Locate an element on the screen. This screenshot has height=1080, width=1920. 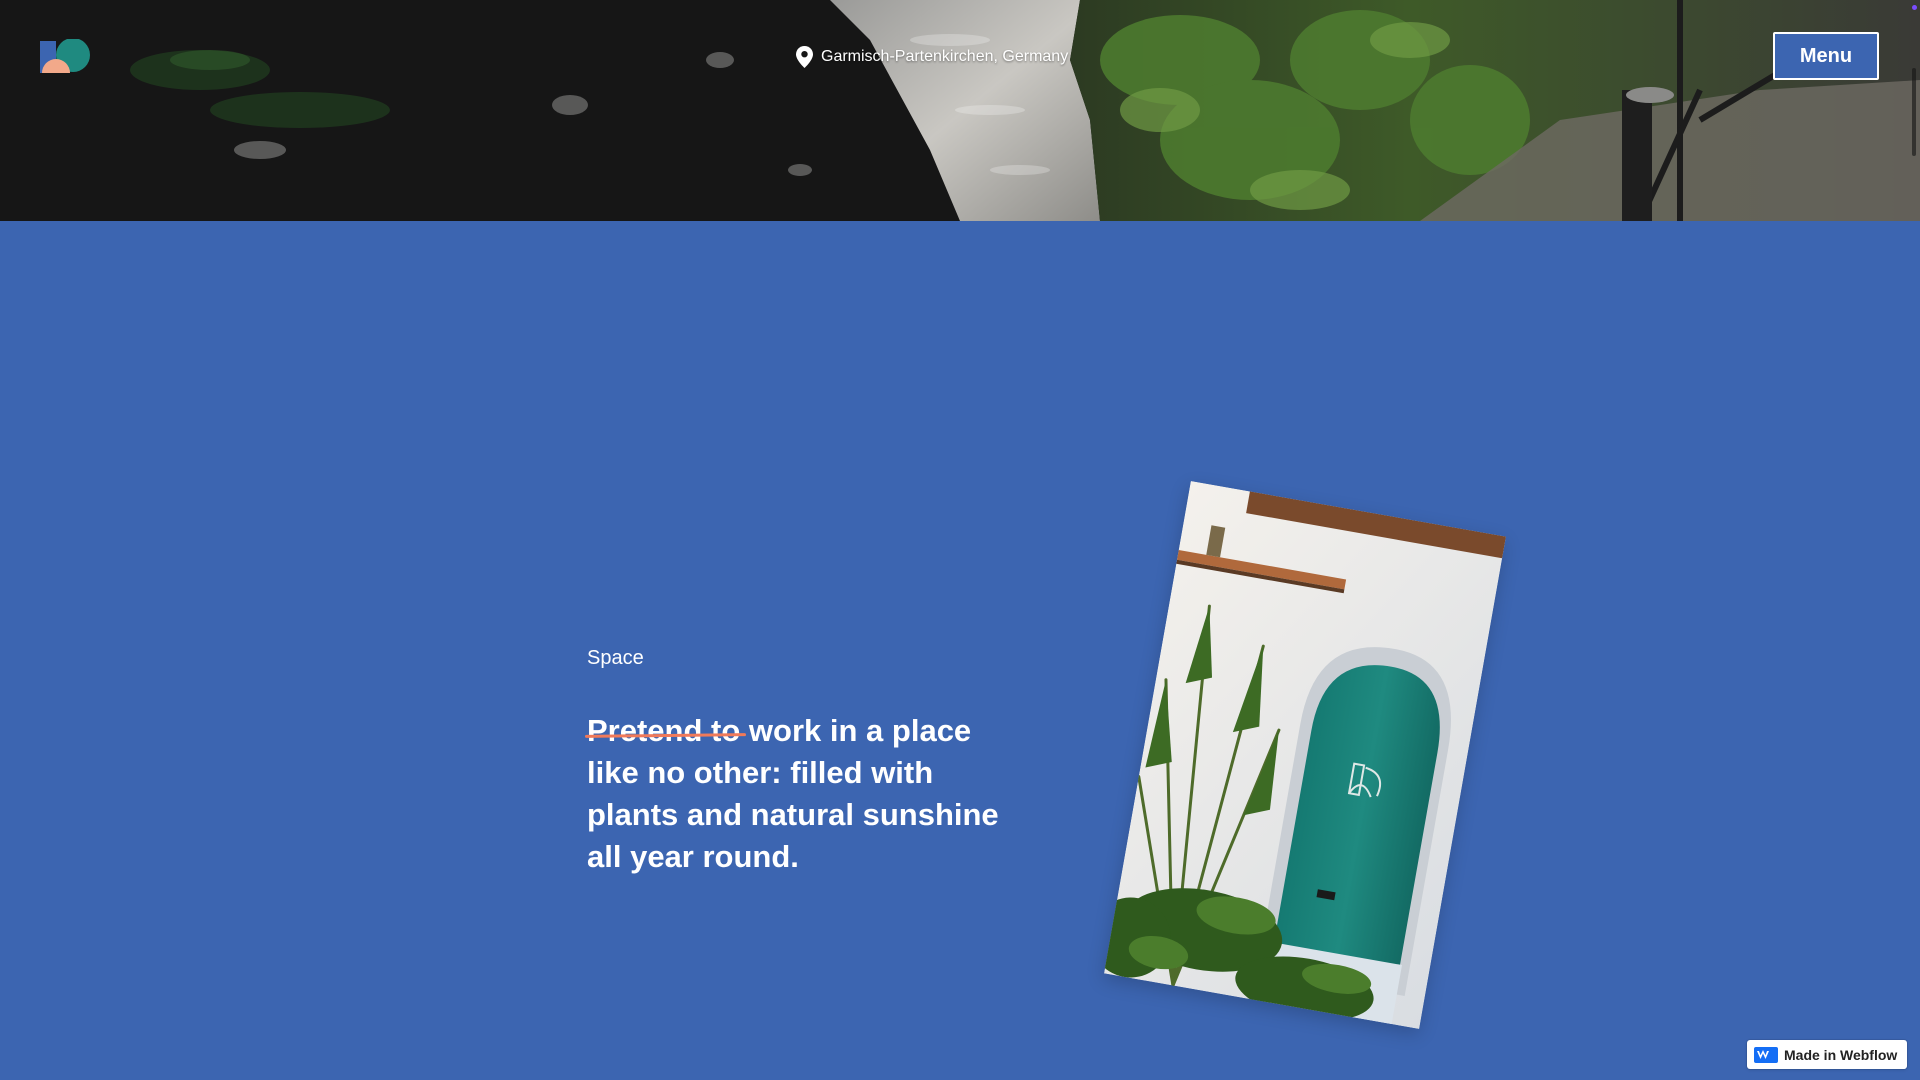
scrollbar-thumb is located at coordinates (1914, 112).